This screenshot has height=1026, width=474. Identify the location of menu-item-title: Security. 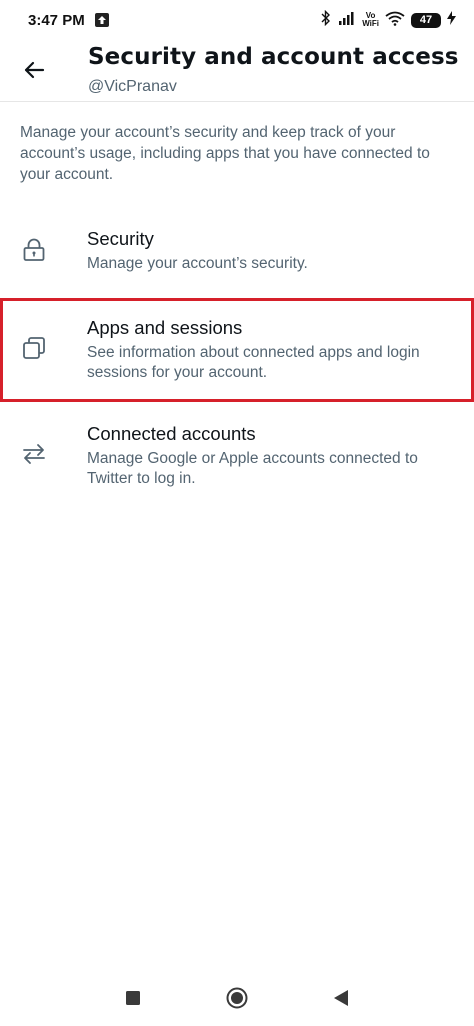
(120, 238).